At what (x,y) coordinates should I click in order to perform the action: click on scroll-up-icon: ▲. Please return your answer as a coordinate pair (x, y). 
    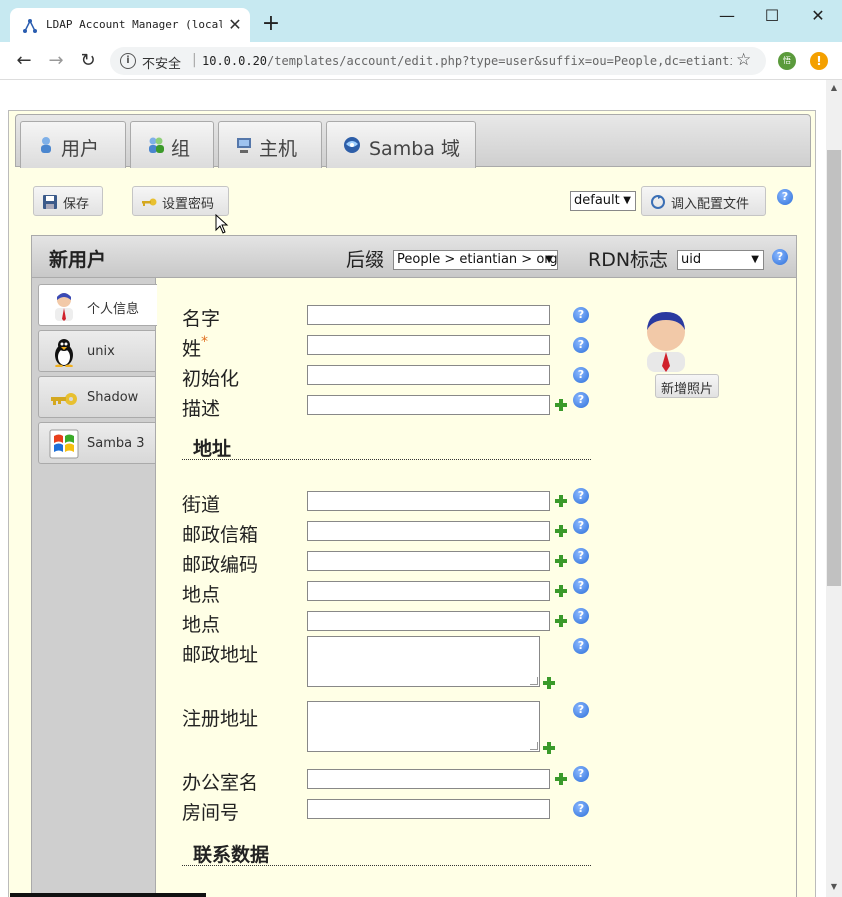
    Looking at the image, I should click on (834, 88).